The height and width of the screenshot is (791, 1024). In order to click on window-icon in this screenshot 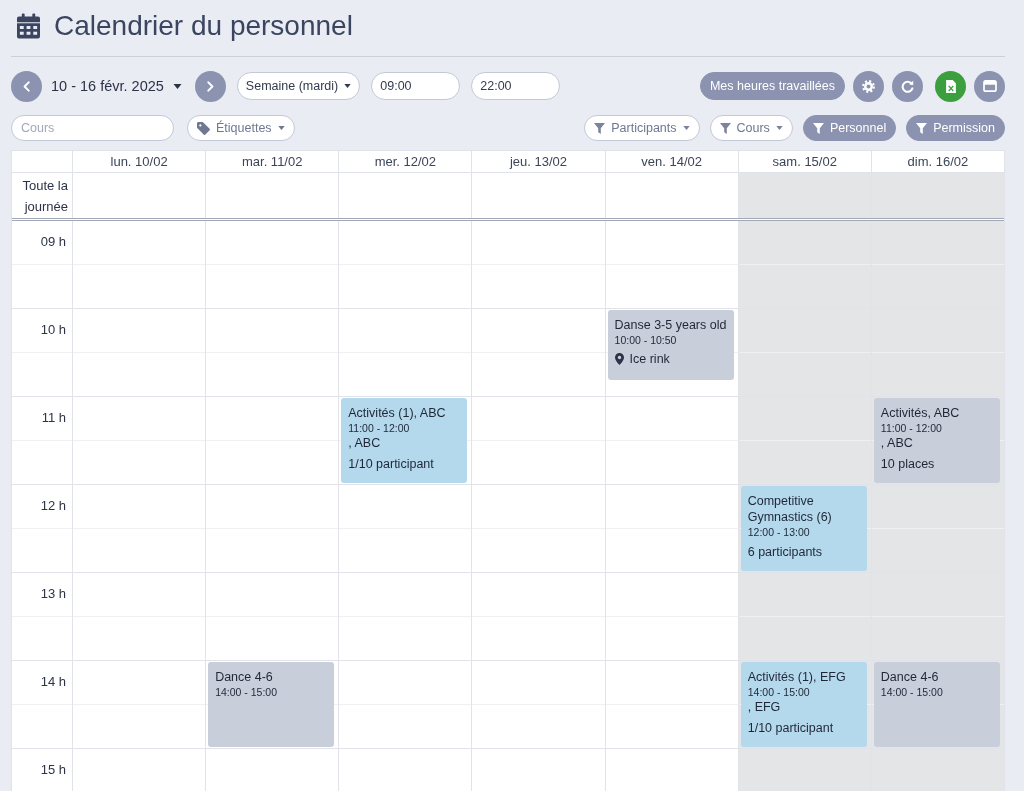, I will do `click(989, 86)`.